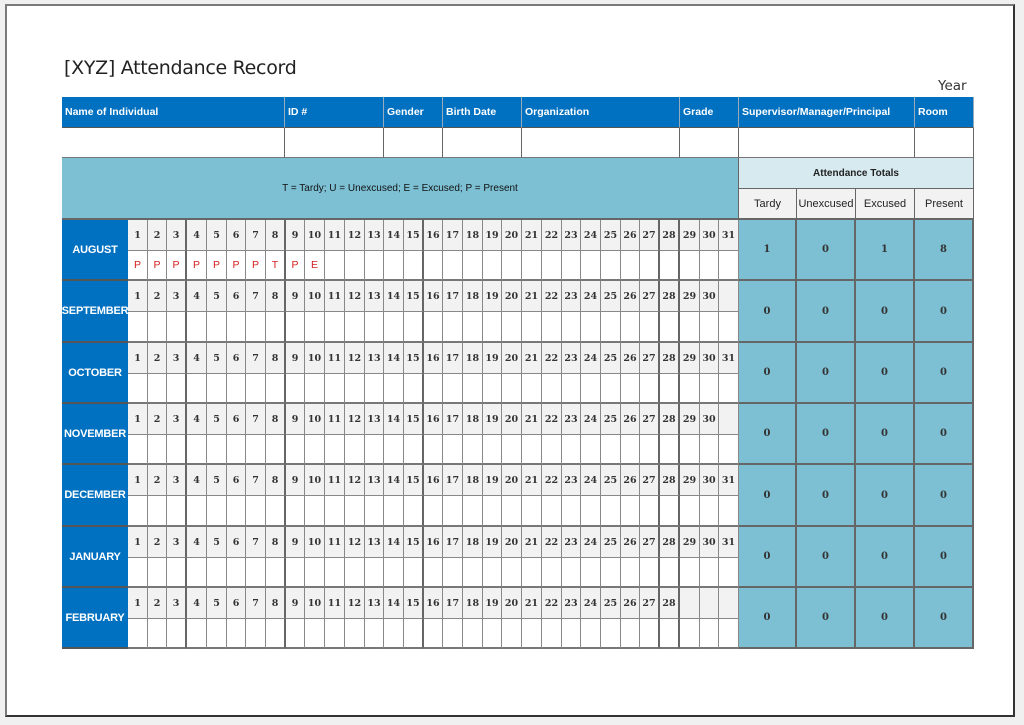 The width and height of the screenshot is (1024, 725). I want to click on room-field, so click(944, 143).